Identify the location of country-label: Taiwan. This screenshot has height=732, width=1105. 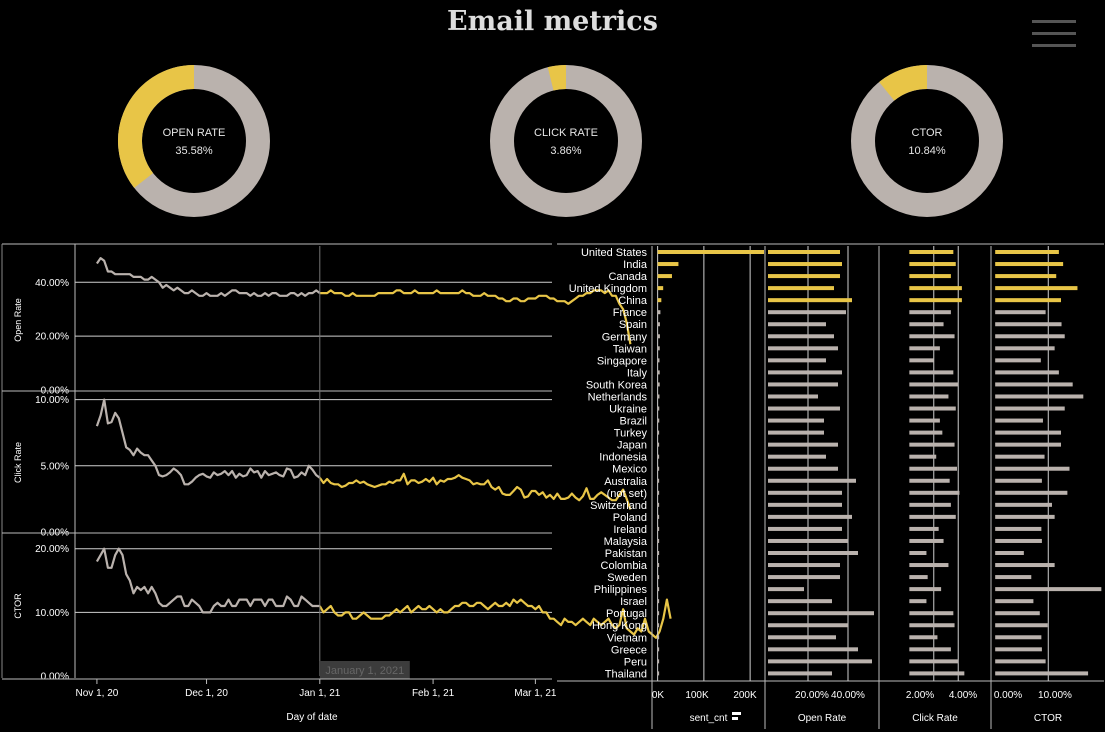
(630, 349).